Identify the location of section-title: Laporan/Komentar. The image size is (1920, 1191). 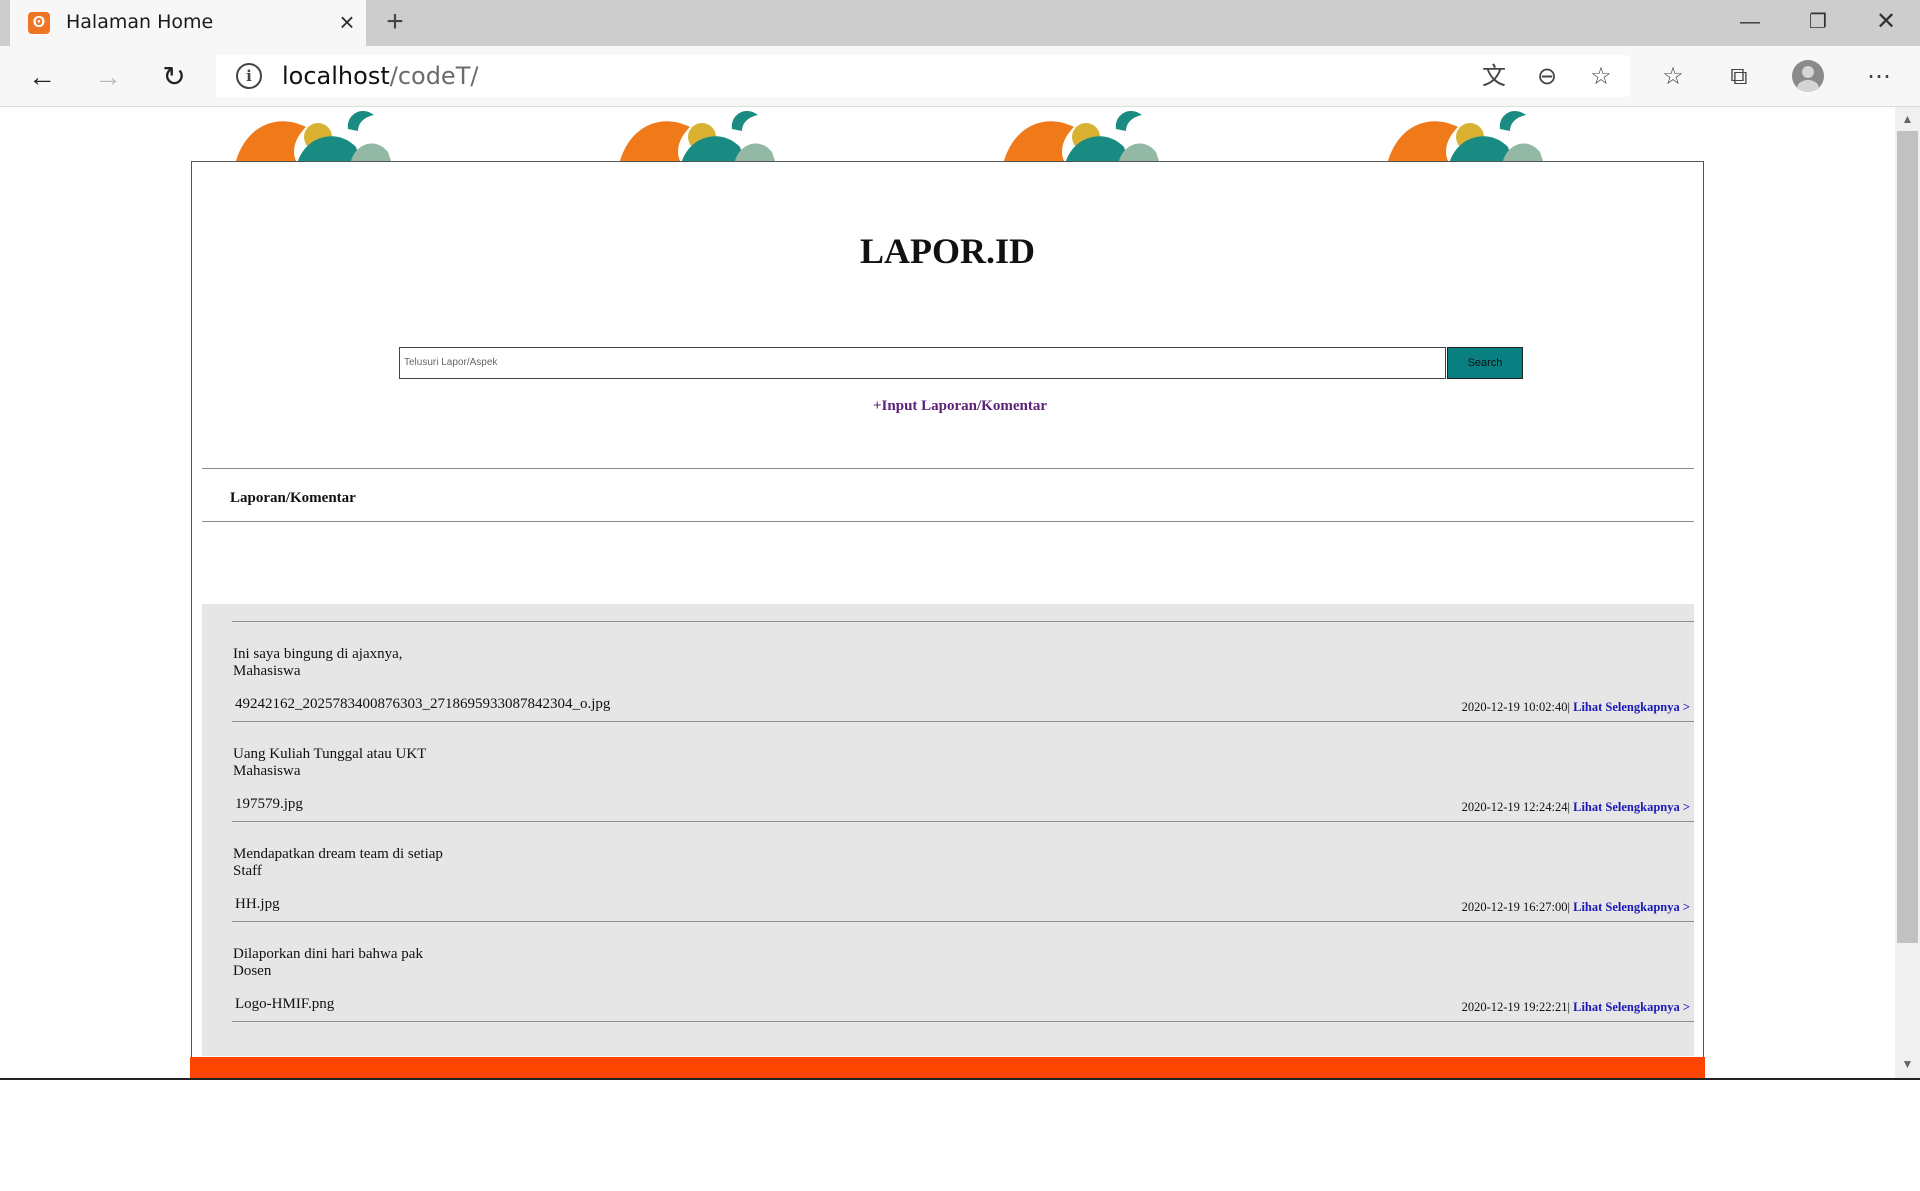
(293, 498).